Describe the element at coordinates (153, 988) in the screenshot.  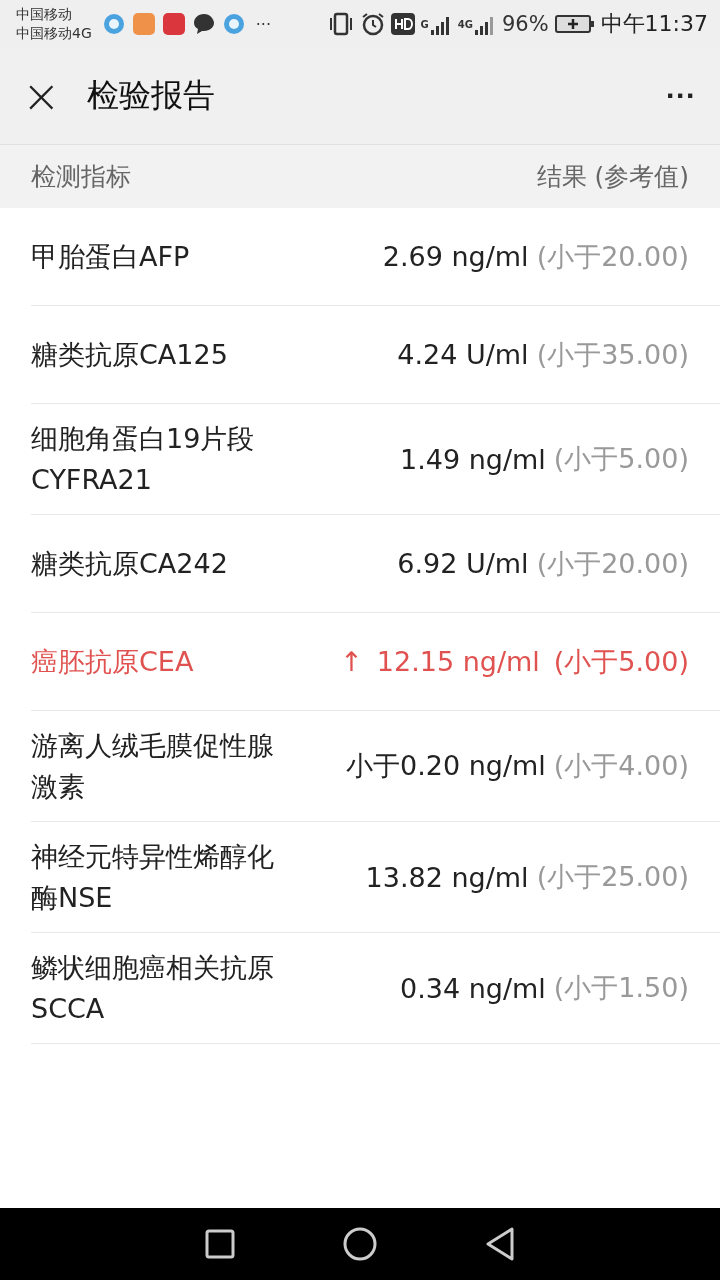
I see `test-name: 鳞状细胞癌相关抗原SCCA` at that location.